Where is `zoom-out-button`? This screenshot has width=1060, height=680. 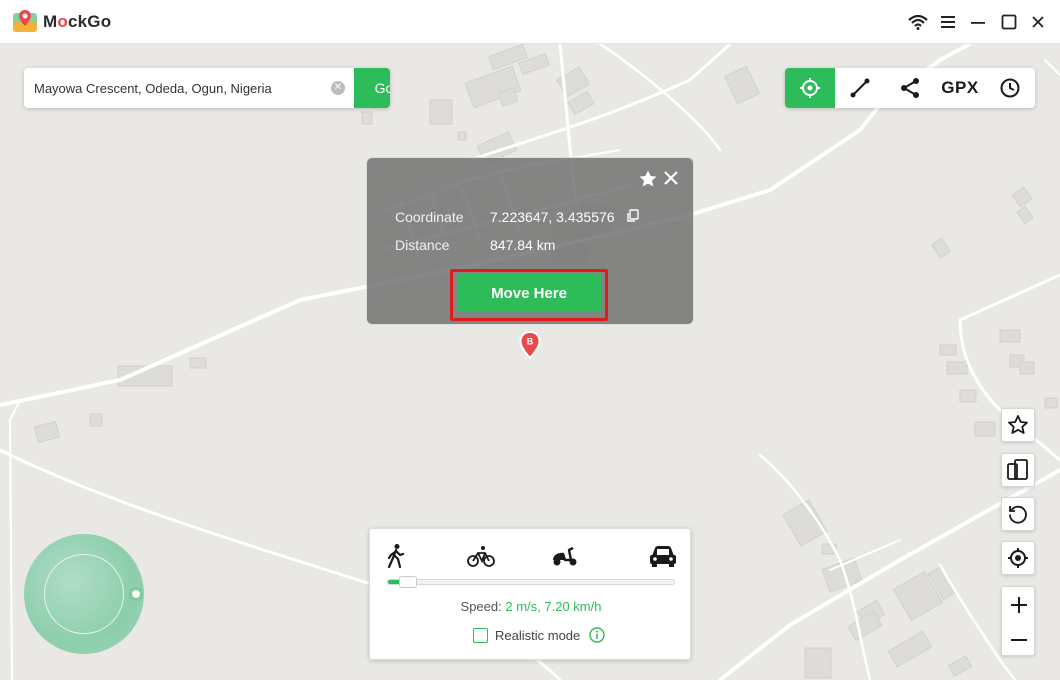 zoom-out-button is located at coordinates (1019, 639).